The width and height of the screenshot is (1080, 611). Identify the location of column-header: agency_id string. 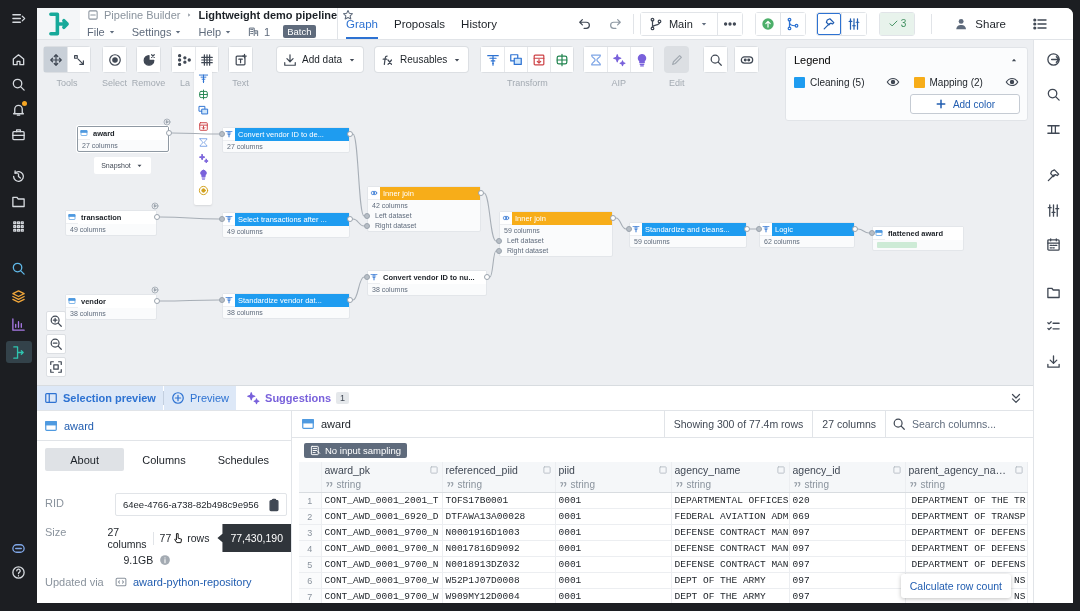
(847, 477).